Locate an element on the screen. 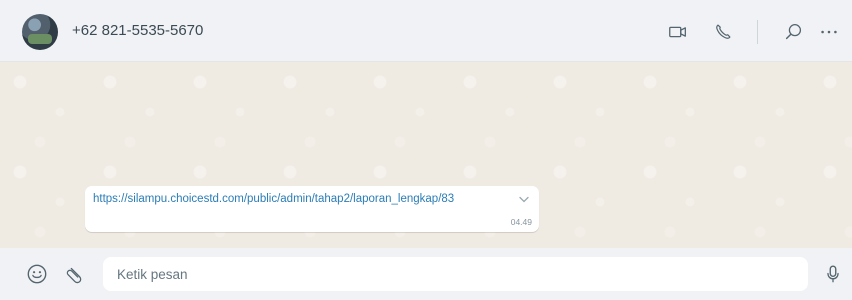 This screenshot has height=300, width=852. message-time: 04.49 is located at coordinates (521, 222).